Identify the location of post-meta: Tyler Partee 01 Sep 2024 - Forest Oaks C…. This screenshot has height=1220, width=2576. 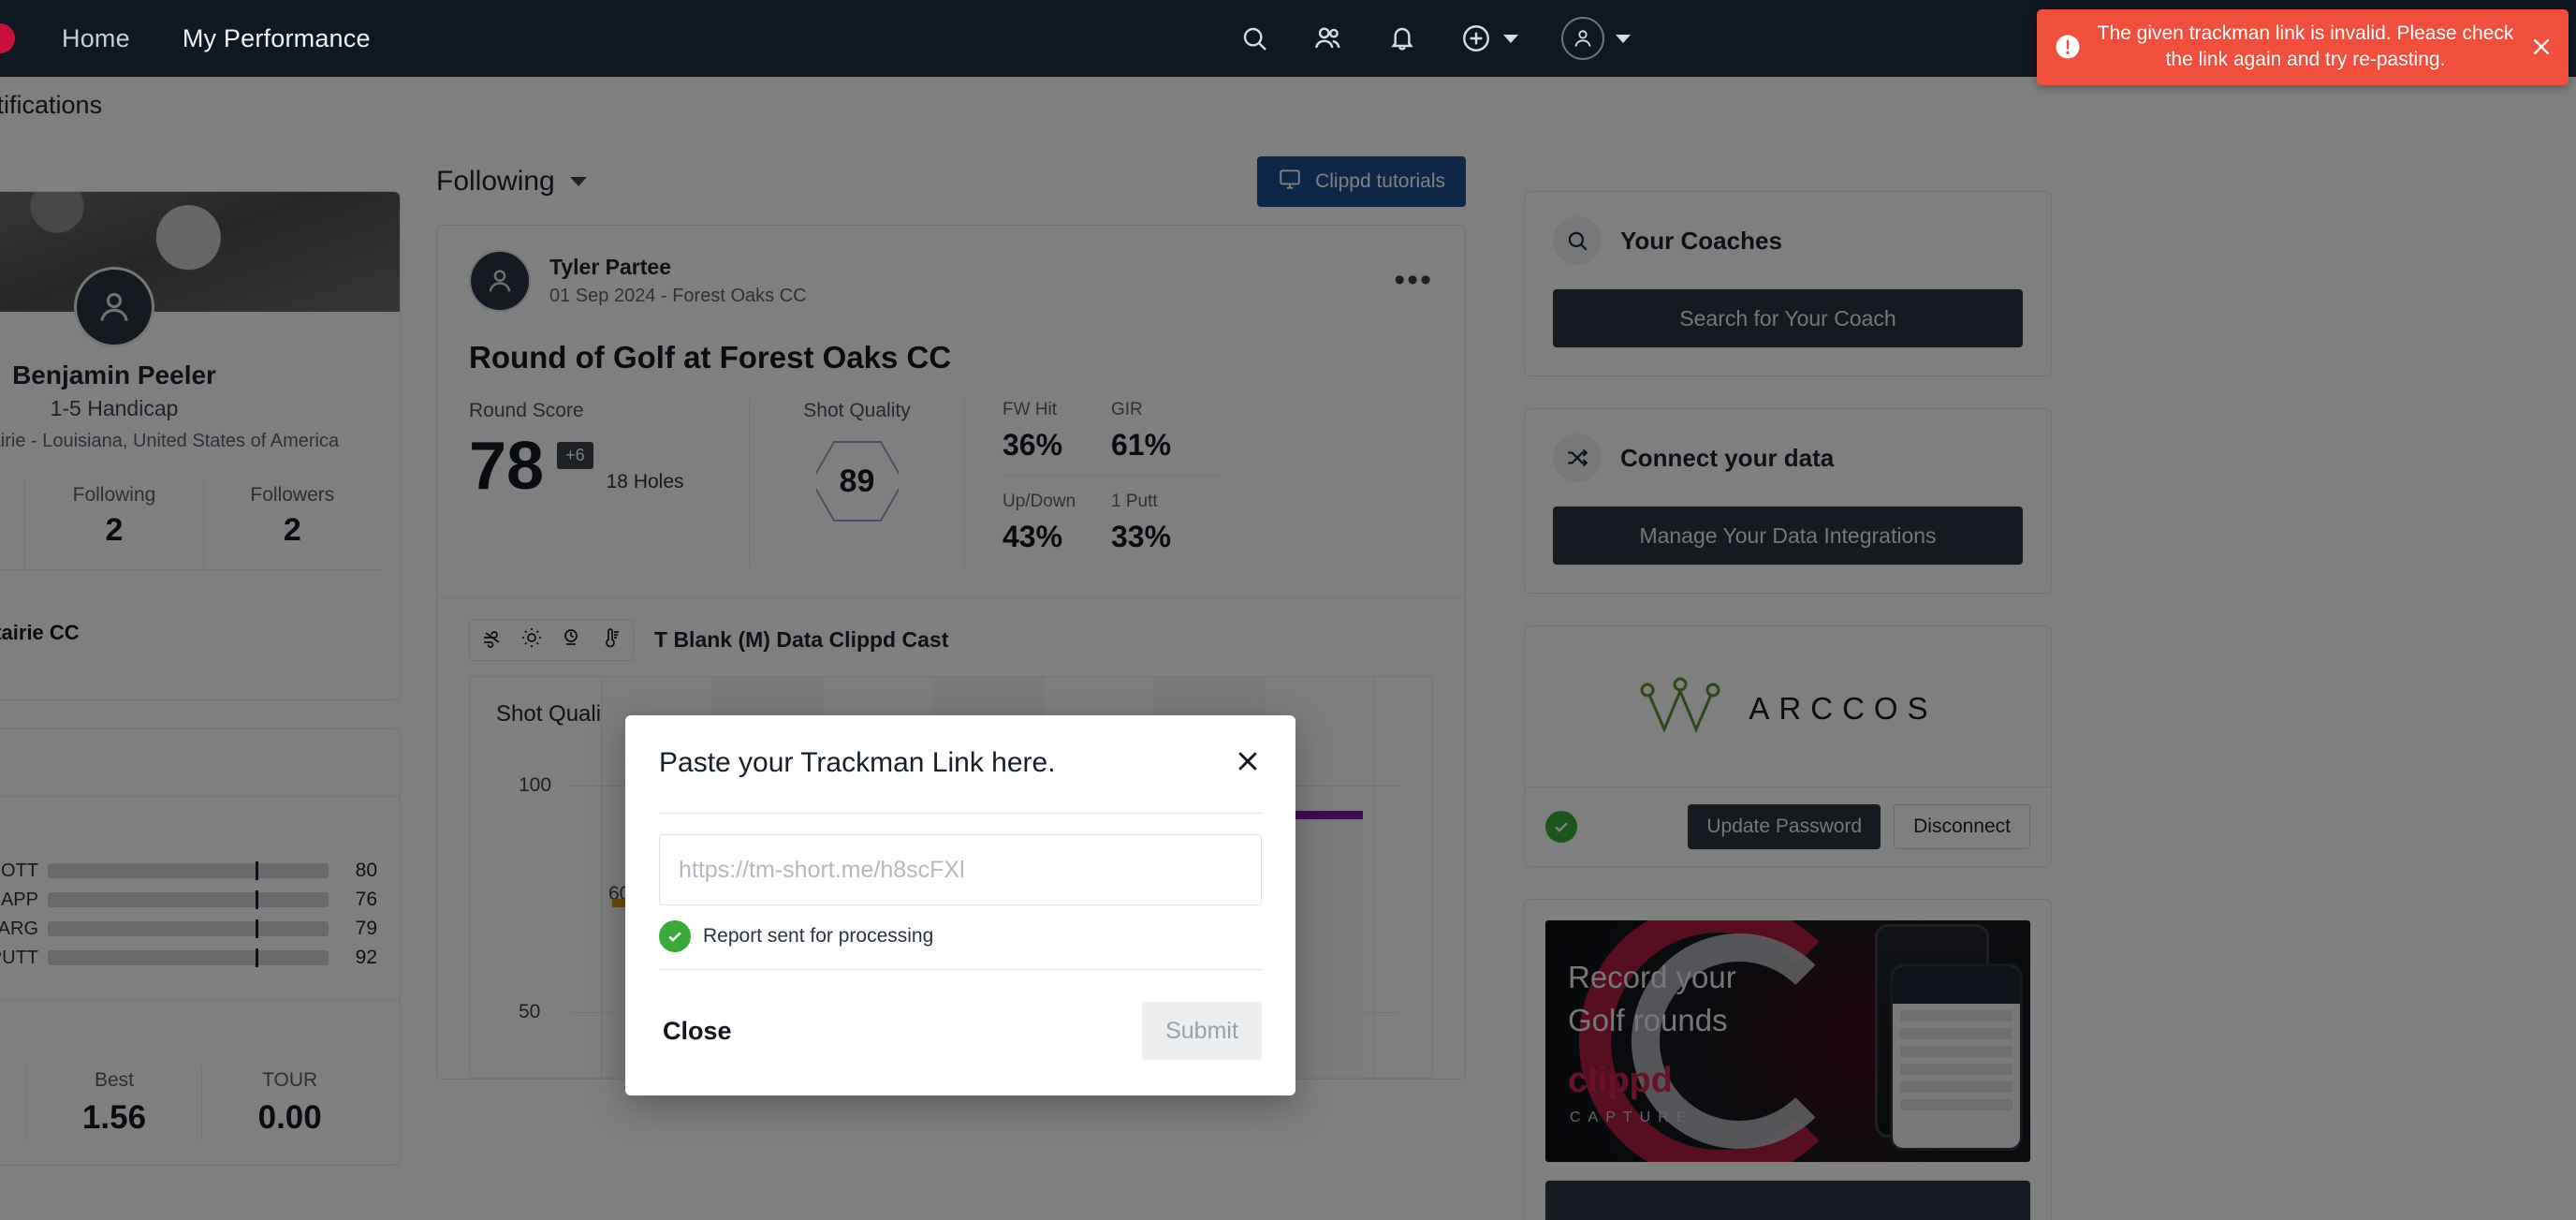
(678, 281).